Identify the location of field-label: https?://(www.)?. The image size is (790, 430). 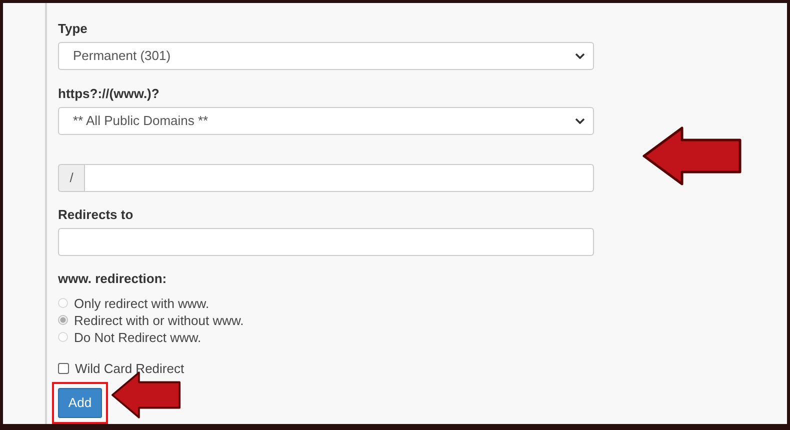
(109, 93).